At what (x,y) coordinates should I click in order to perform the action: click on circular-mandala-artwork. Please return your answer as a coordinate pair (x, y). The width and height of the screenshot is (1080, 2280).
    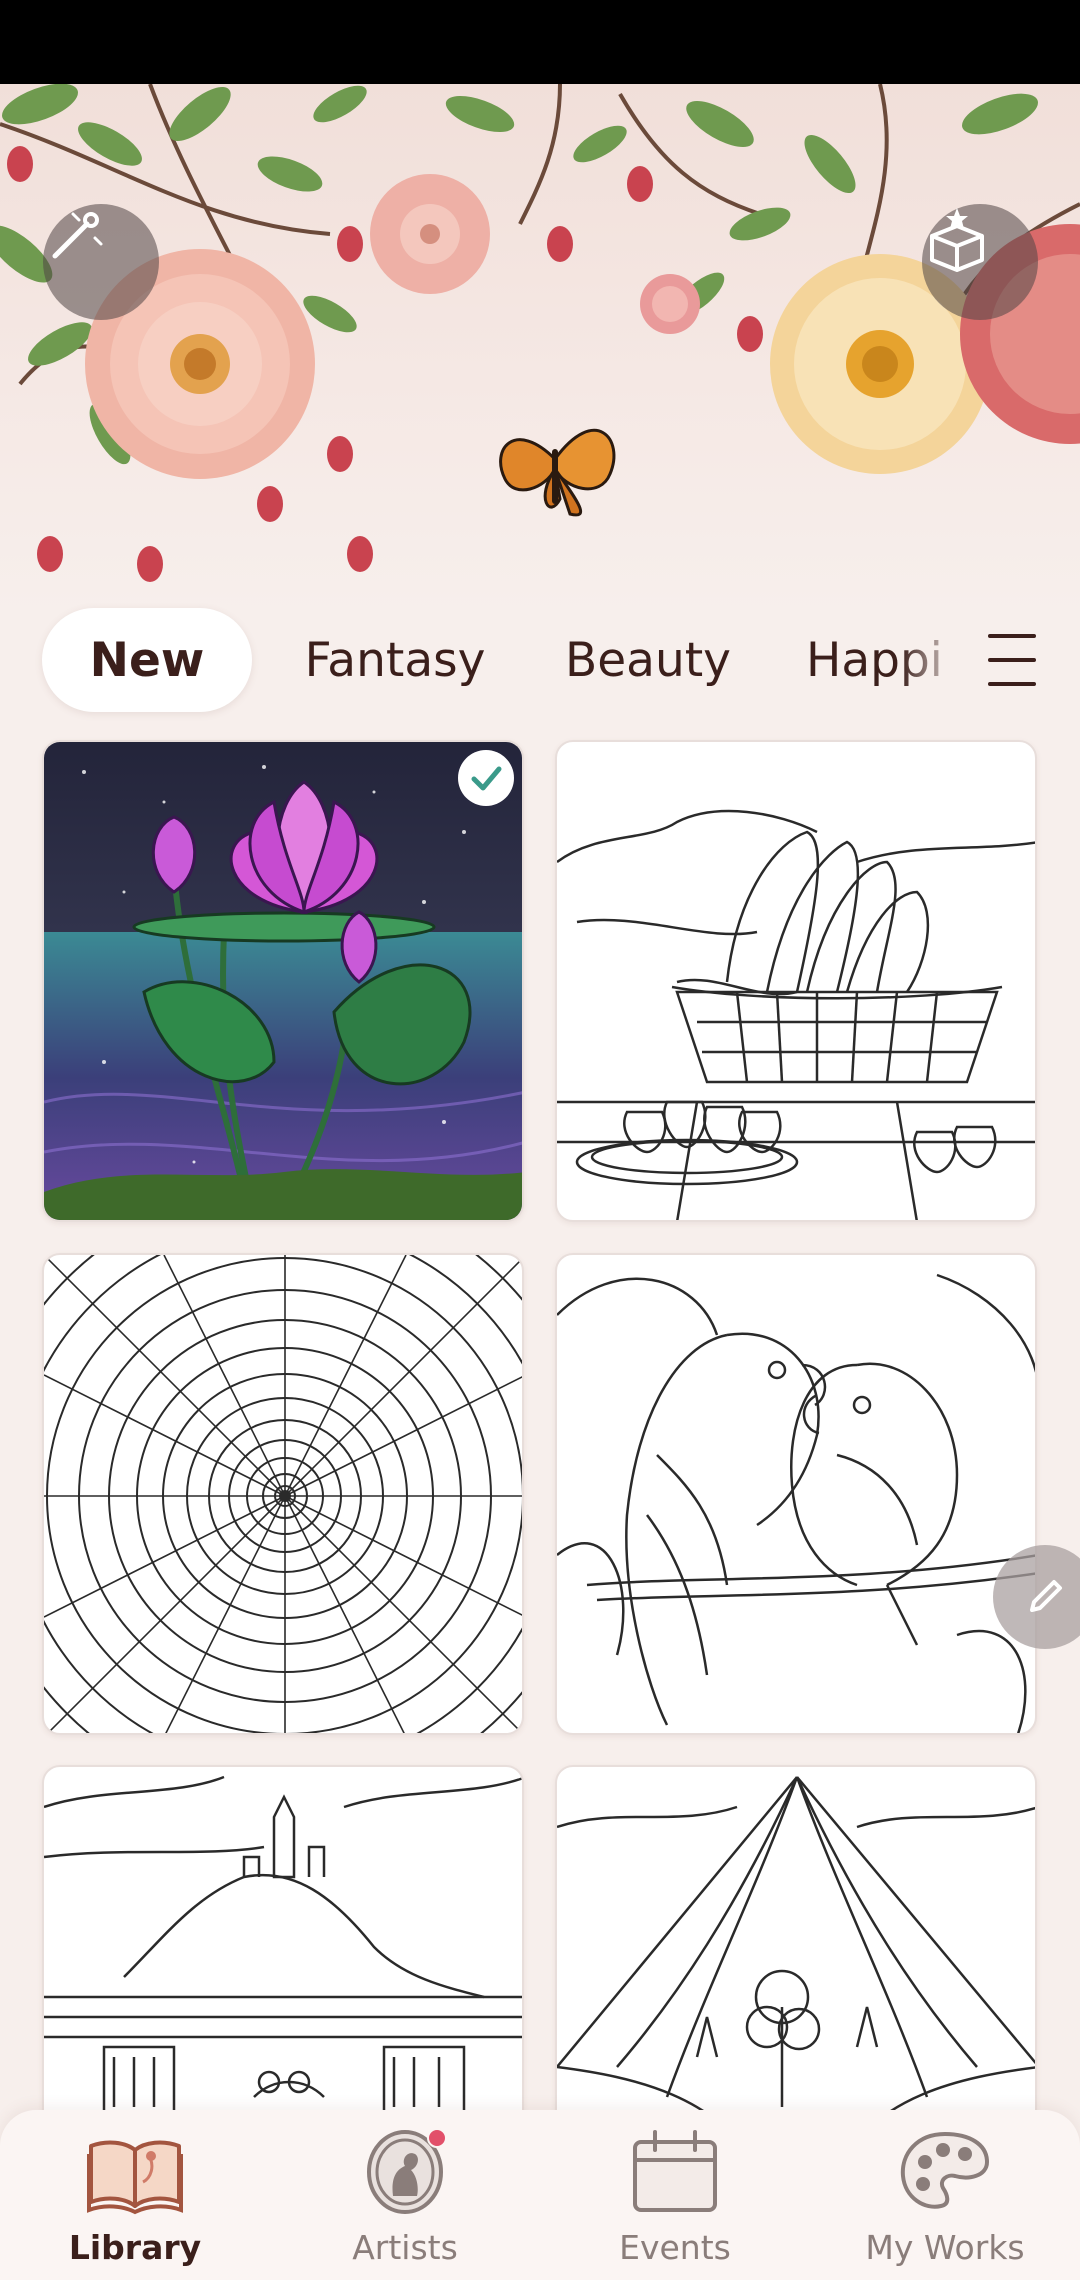
    Looking at the image, I should click on (283, 1494).